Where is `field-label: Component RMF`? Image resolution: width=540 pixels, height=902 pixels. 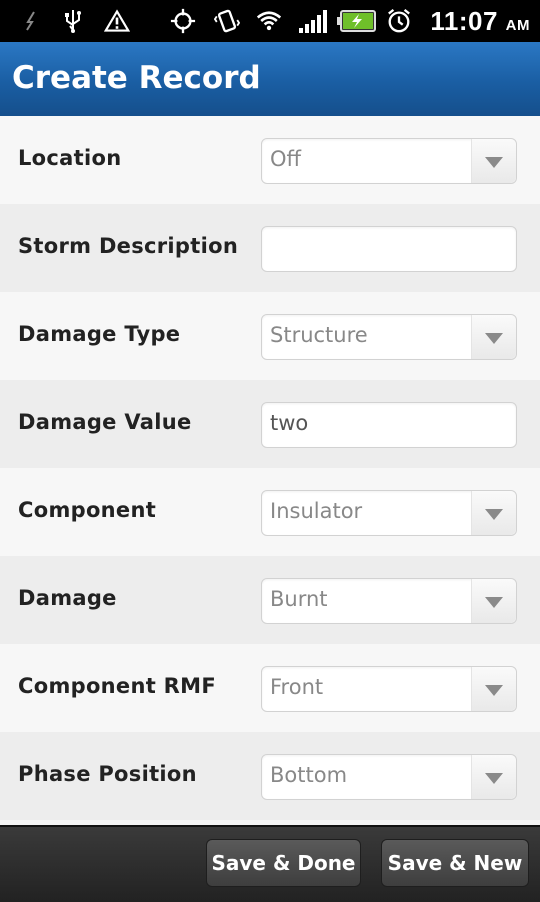 field-label: Component RMF is located at coordinates (117, 686).